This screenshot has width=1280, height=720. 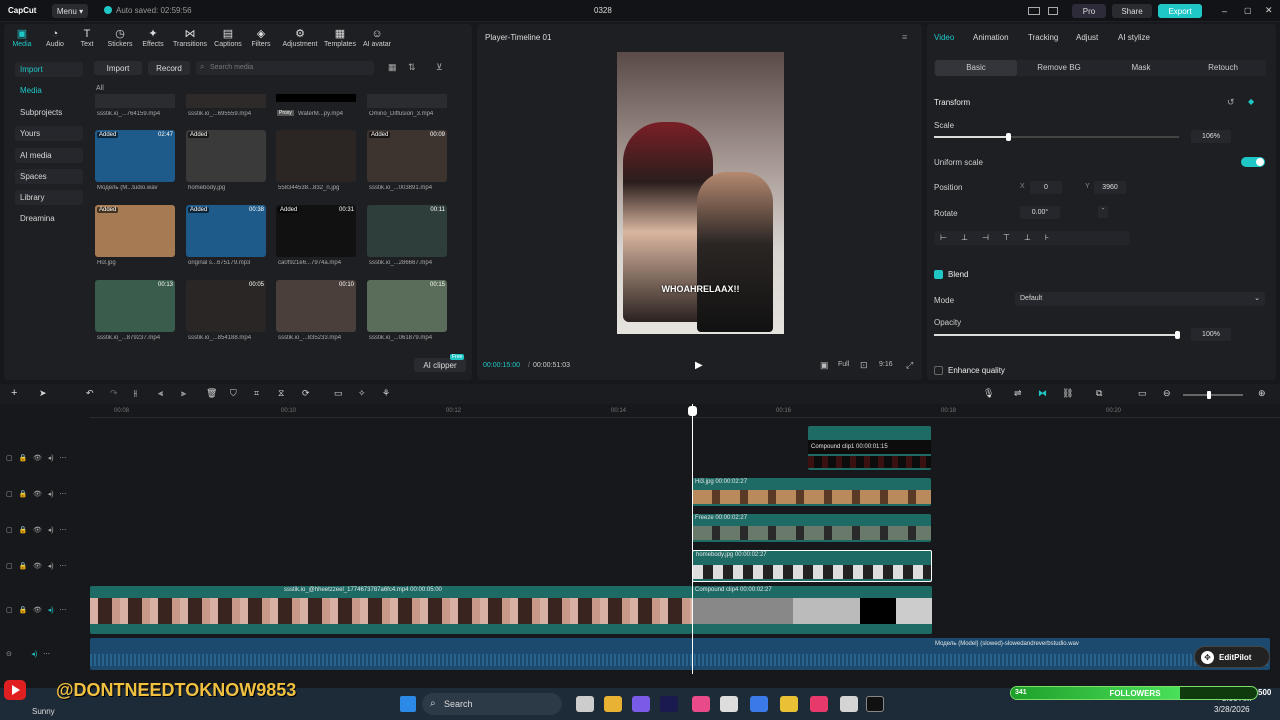 I want to click on scale-slider, so click(x=1056, y=137).